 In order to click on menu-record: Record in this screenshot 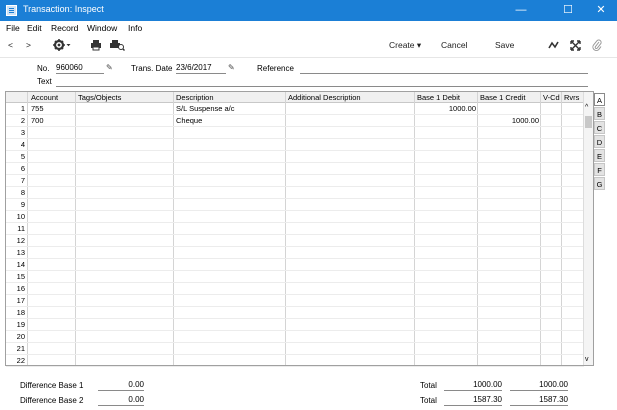, I will do `click(64, 28)`.